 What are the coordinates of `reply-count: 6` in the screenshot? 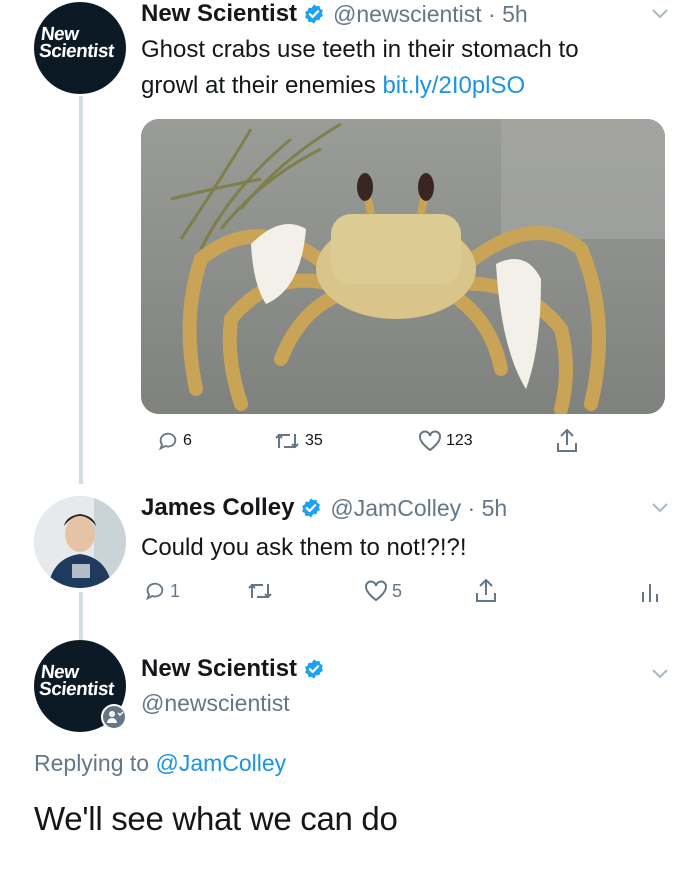 It's located at (187, 440).